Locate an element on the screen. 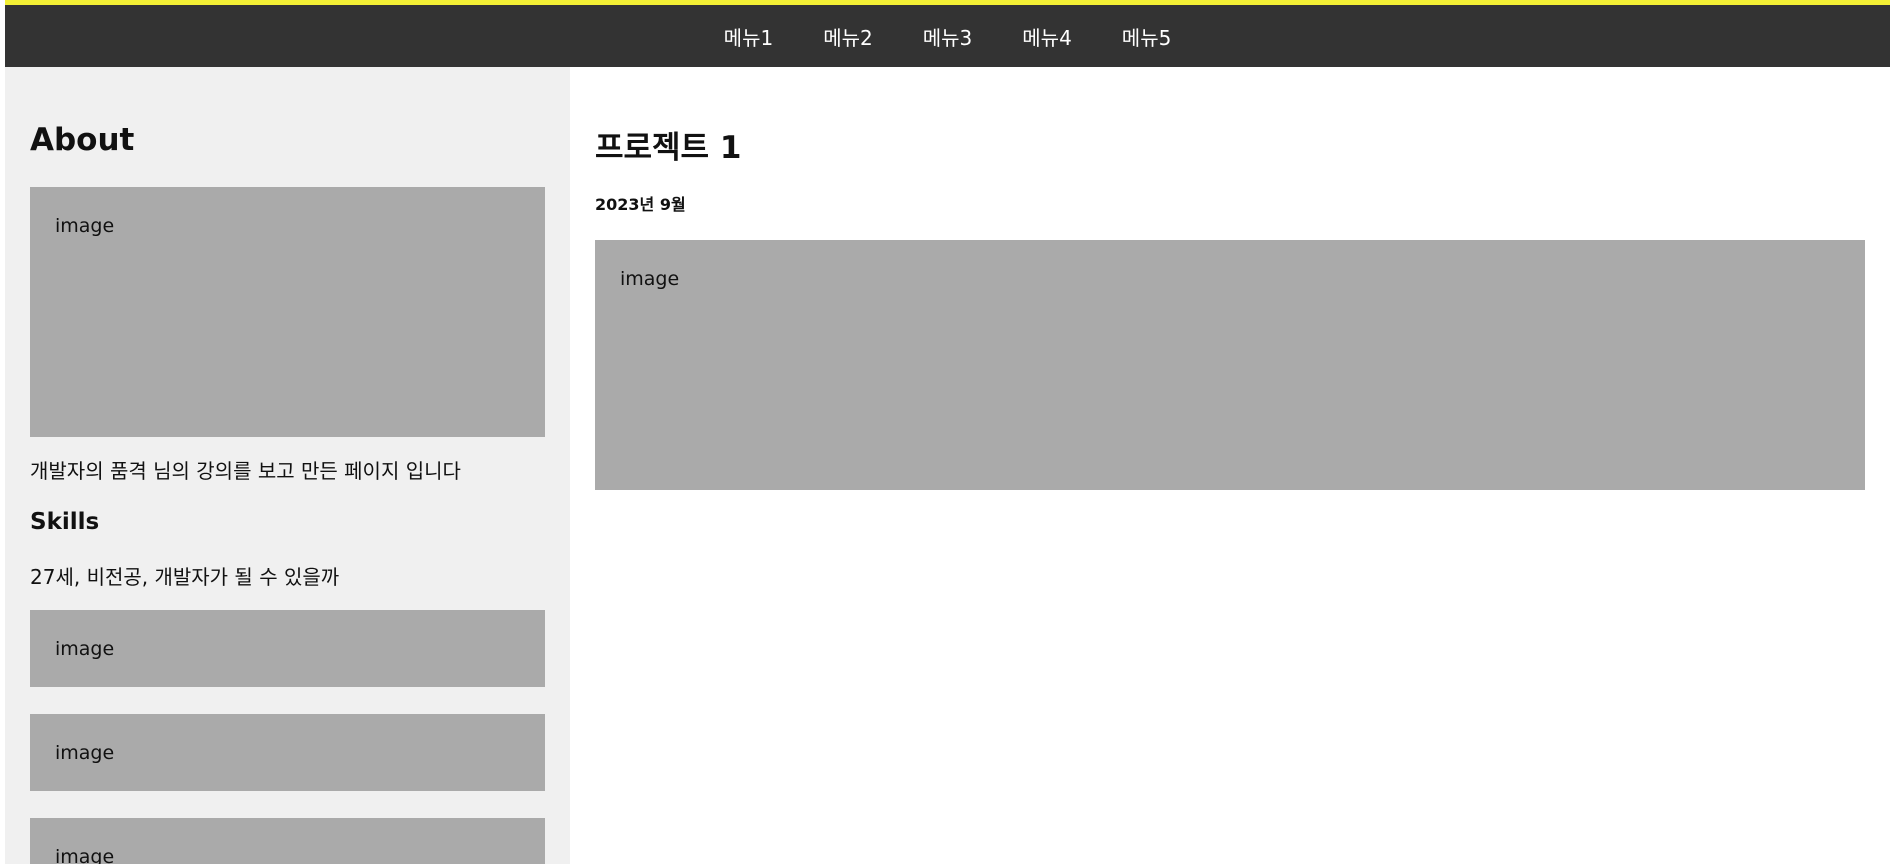 The height and width of the screenshot is (864, 1890). skills-text: 27세, 비전공, 개발자가 될 수 있을까 is located at coordinates (185, 577).